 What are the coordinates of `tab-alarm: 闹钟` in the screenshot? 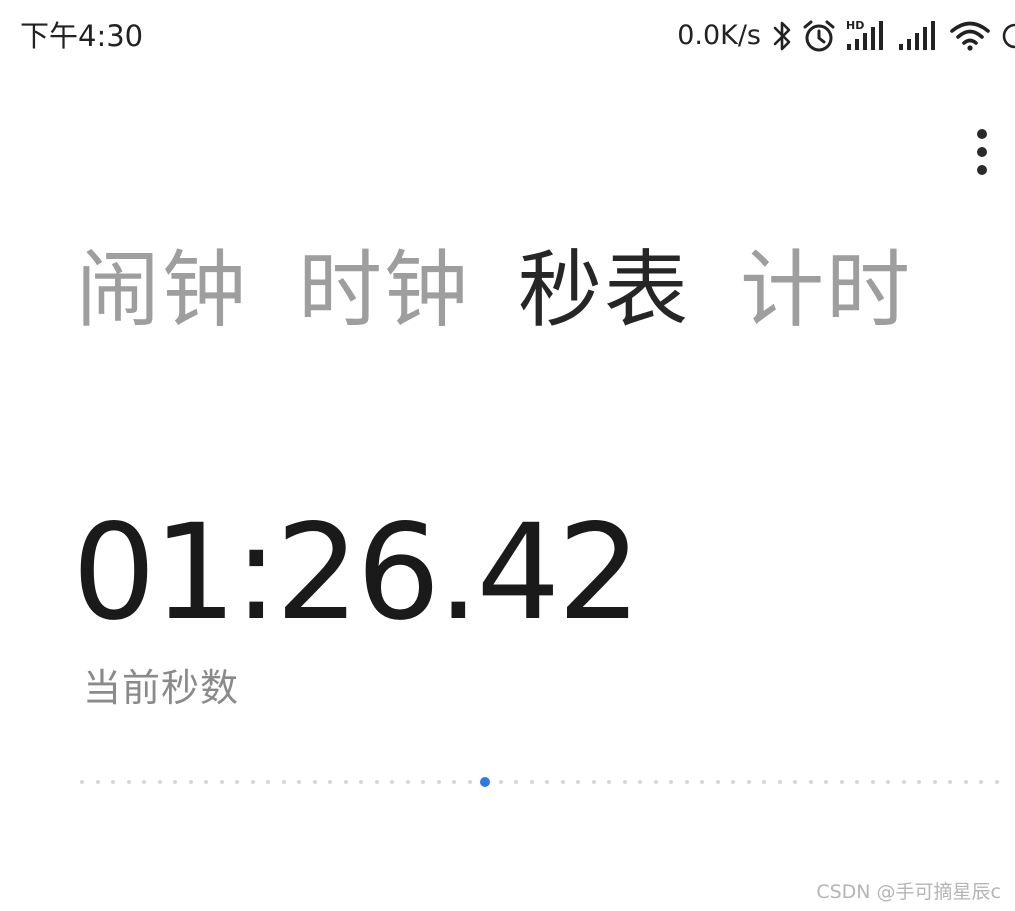 It's located at (162, 290).